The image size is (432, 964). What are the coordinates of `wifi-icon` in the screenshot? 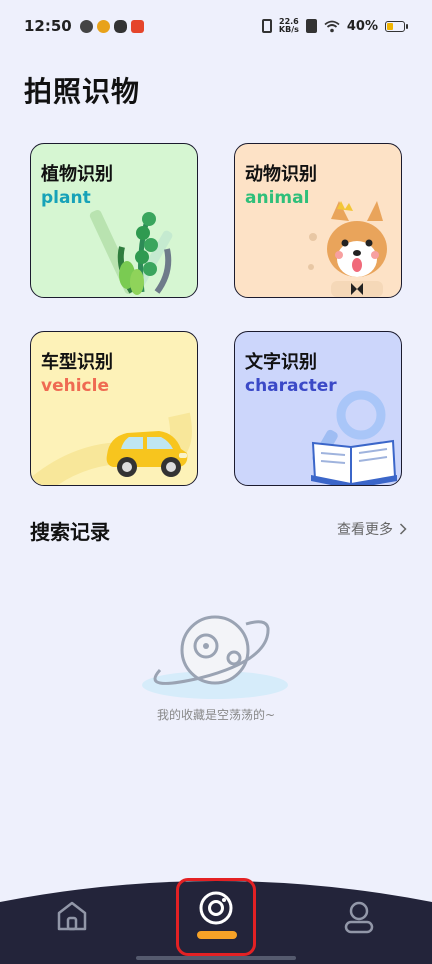 It's located at (332, 26).